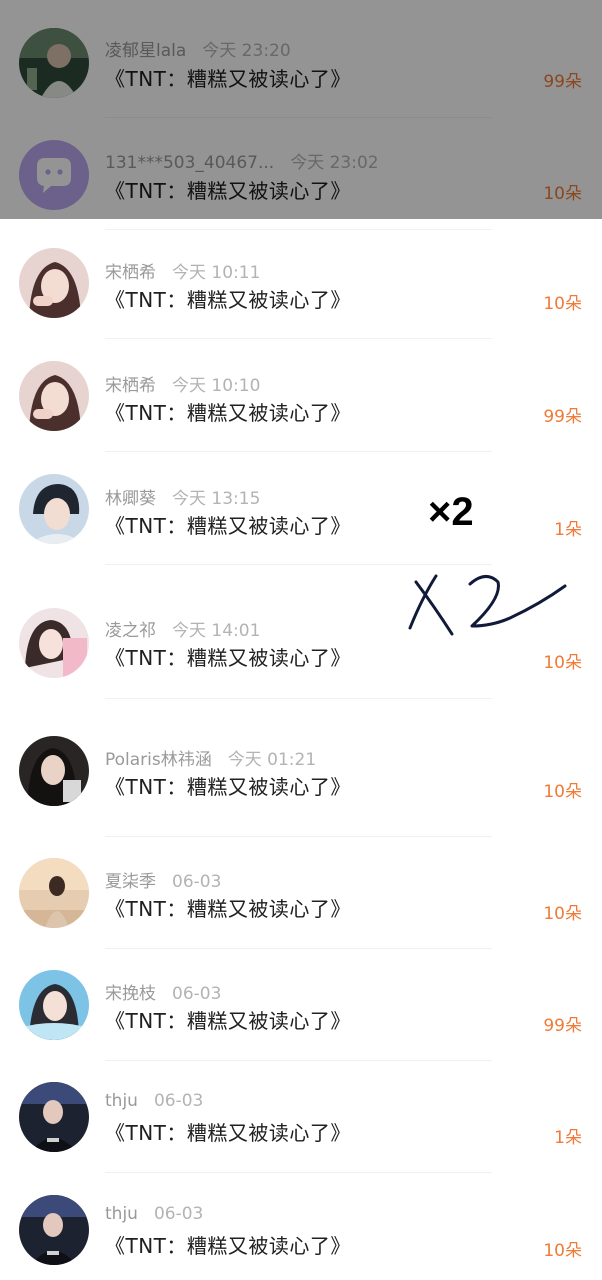  What do you see at coordinates (216, 273) in the screenshot?
I see `timestamp: 今天 10:11` at bounding box center [216, 273].